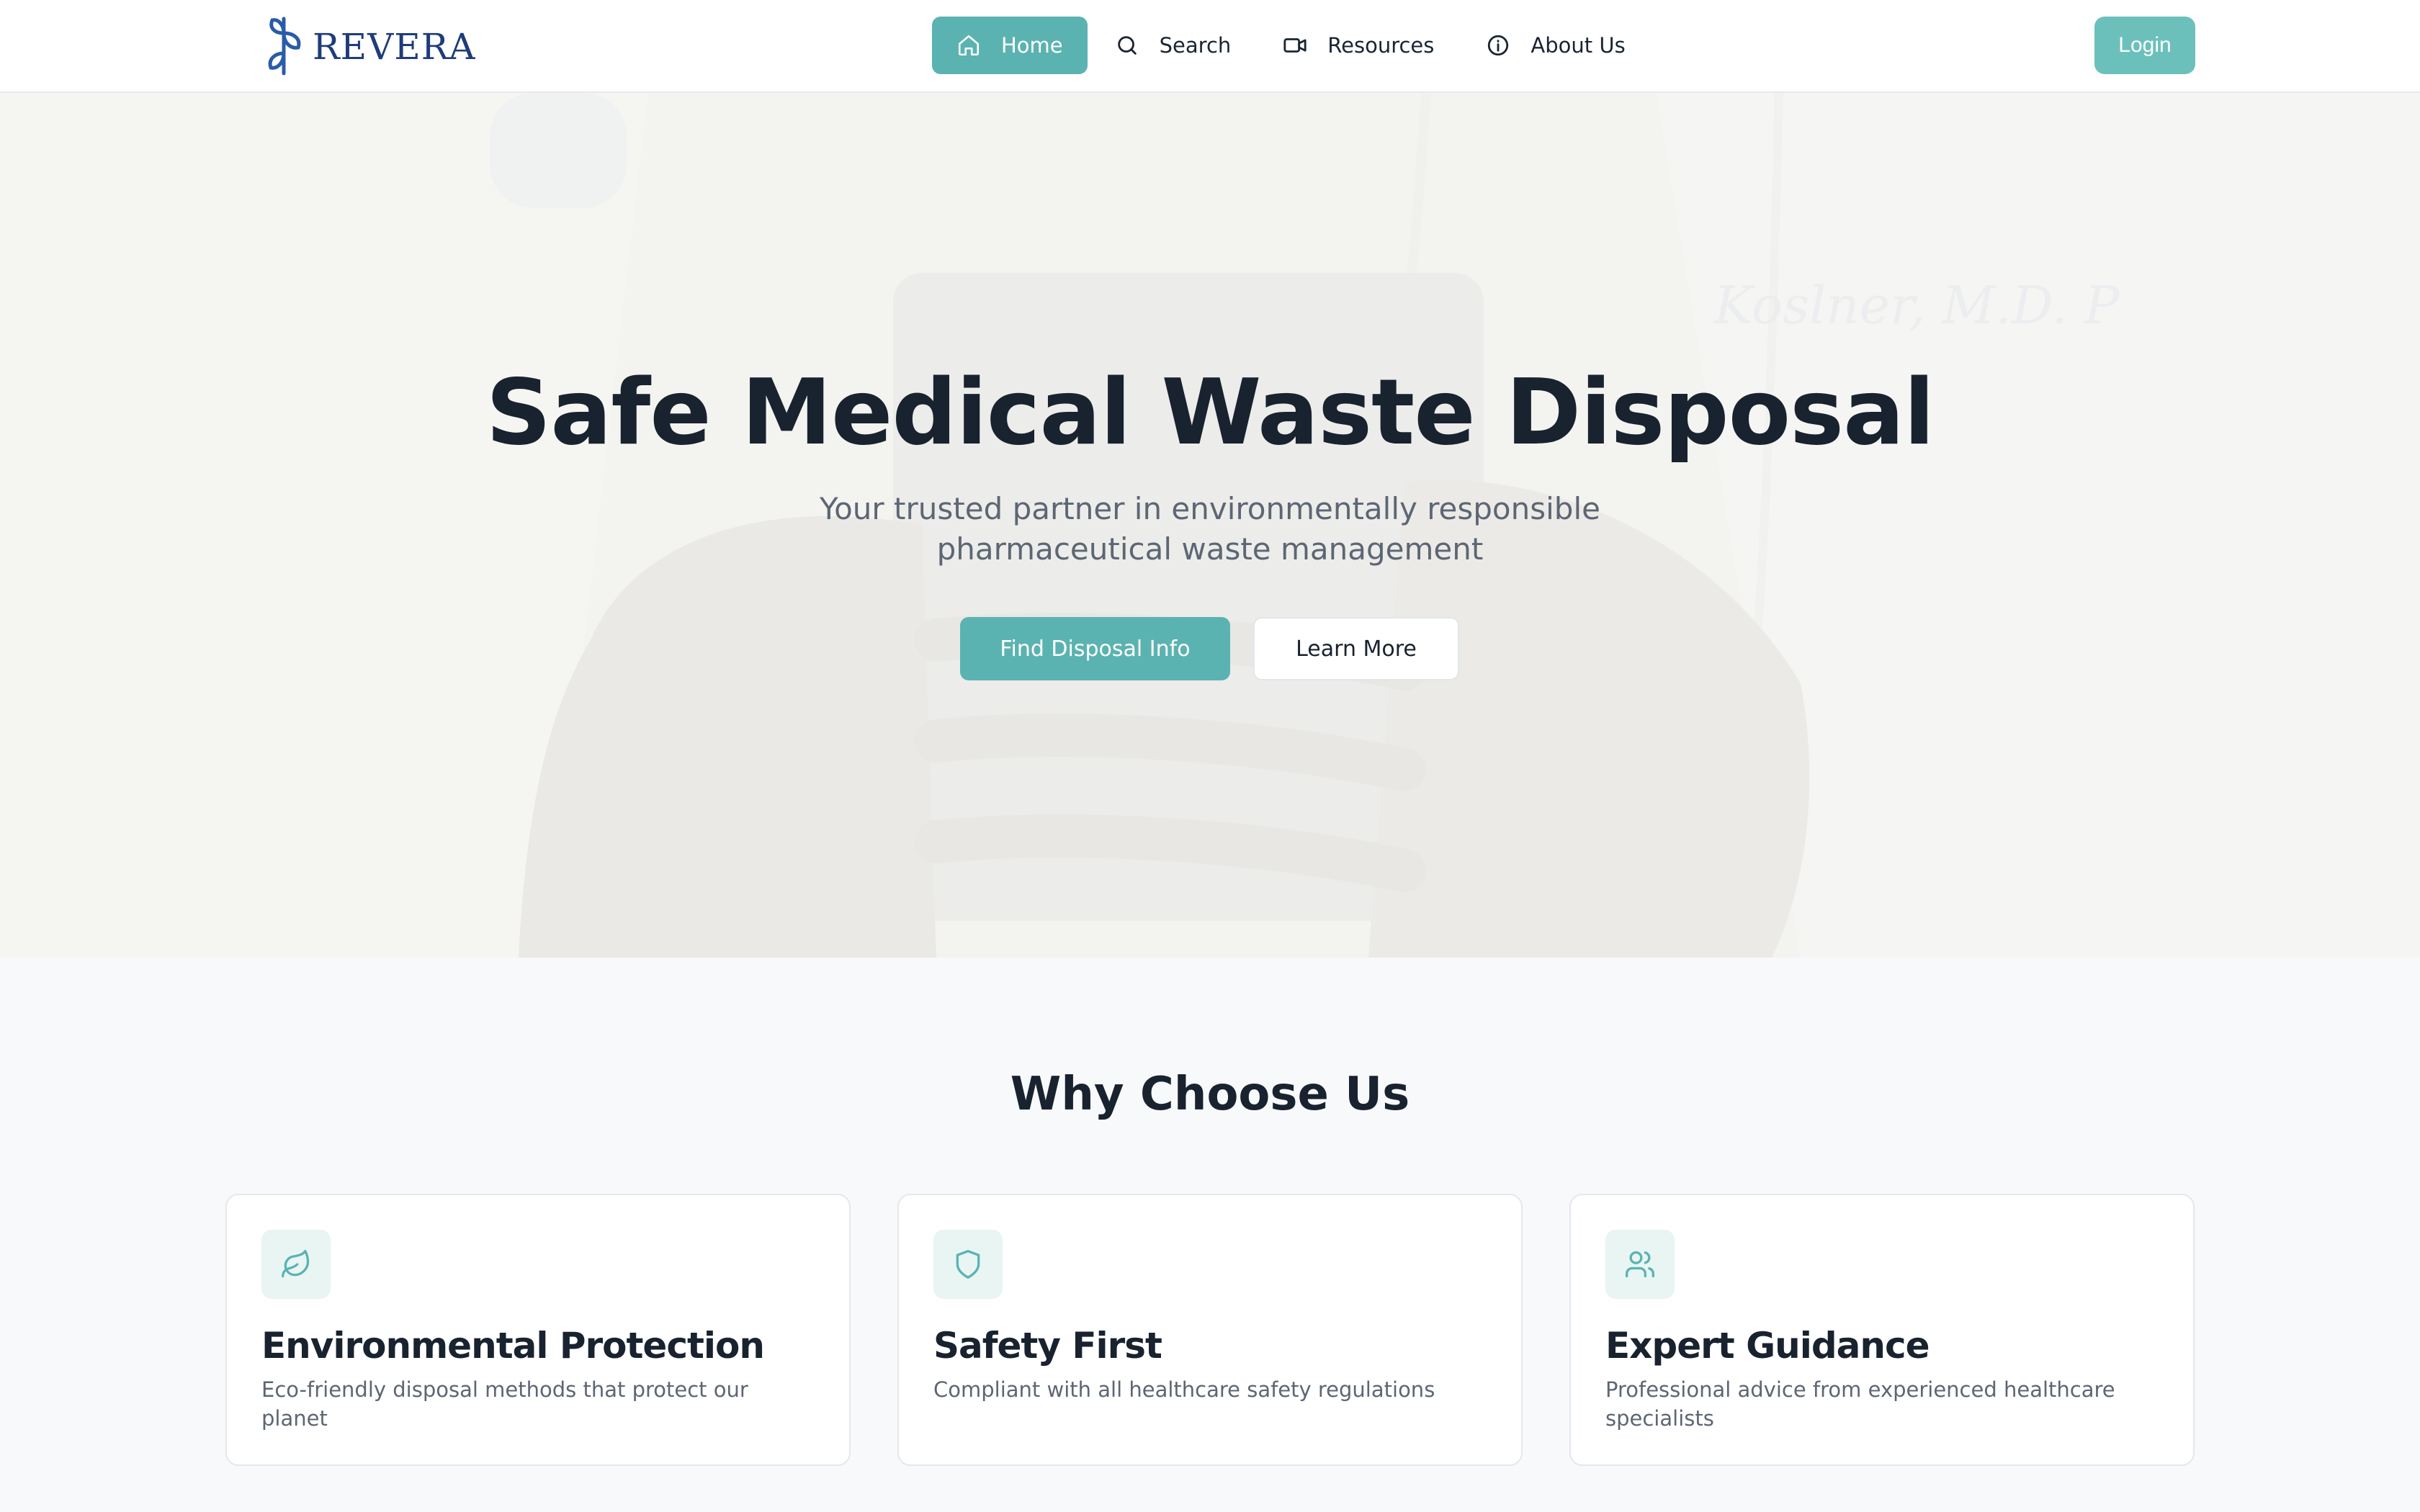  Describe the element at coordinates (1498, 45) in the screenshot. I see `info-icon` at that location.